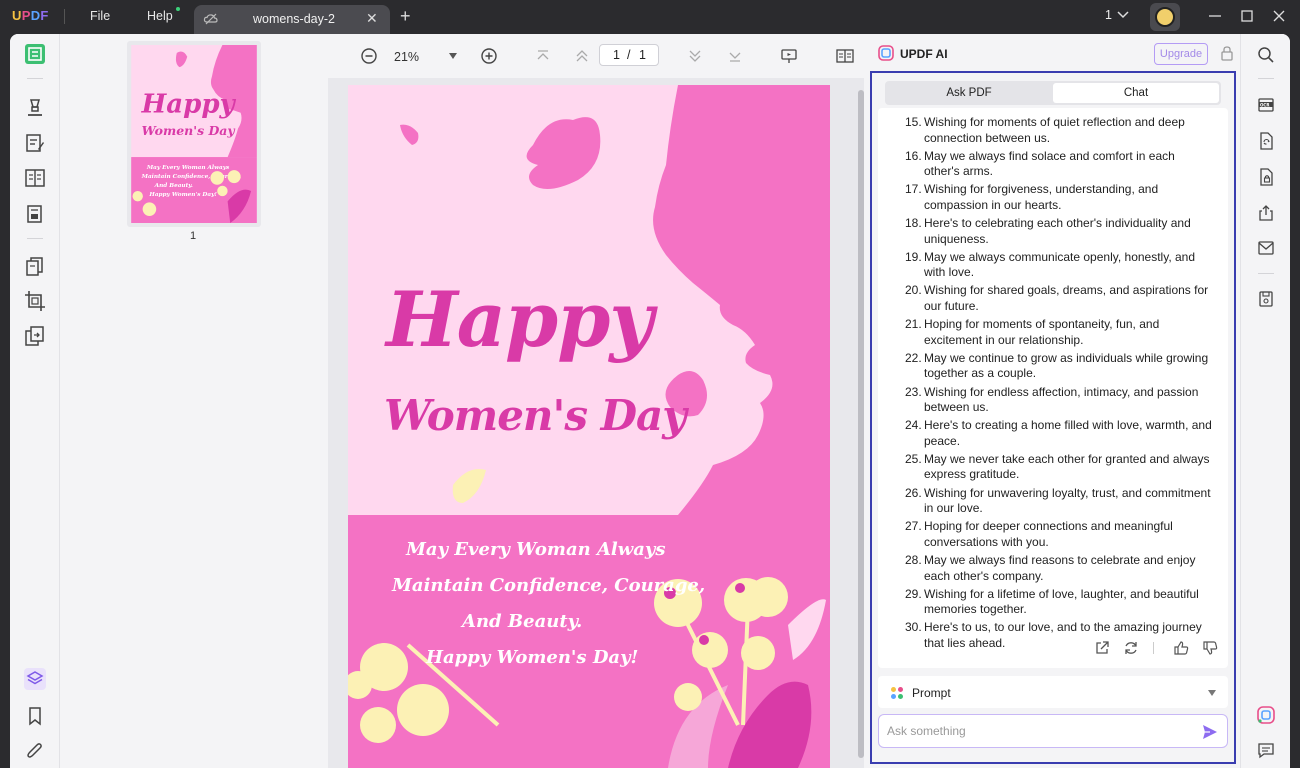 The image size is (1300, 768). Describe the element at coordinates (1279, 16) in the screenshot. I see `close-window-icon` at that location.